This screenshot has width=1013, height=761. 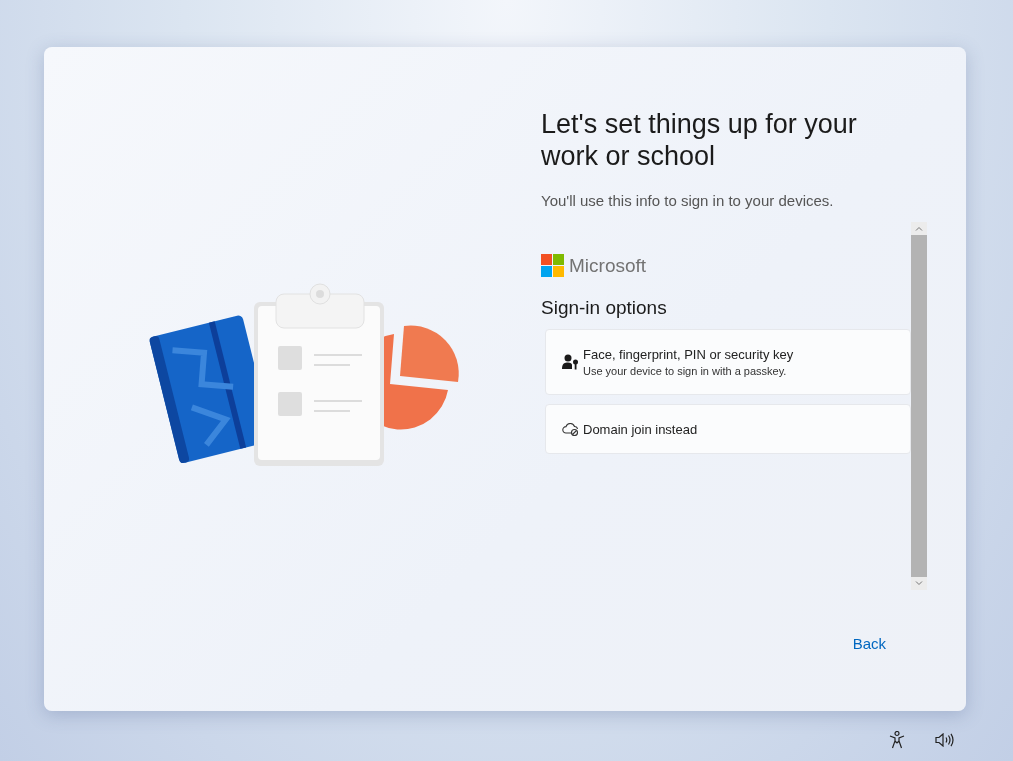 What do you see at coordinates (552, 265) in the screenshot?
I see `four-squares-logo-icon` at bounding box center [552, 265].